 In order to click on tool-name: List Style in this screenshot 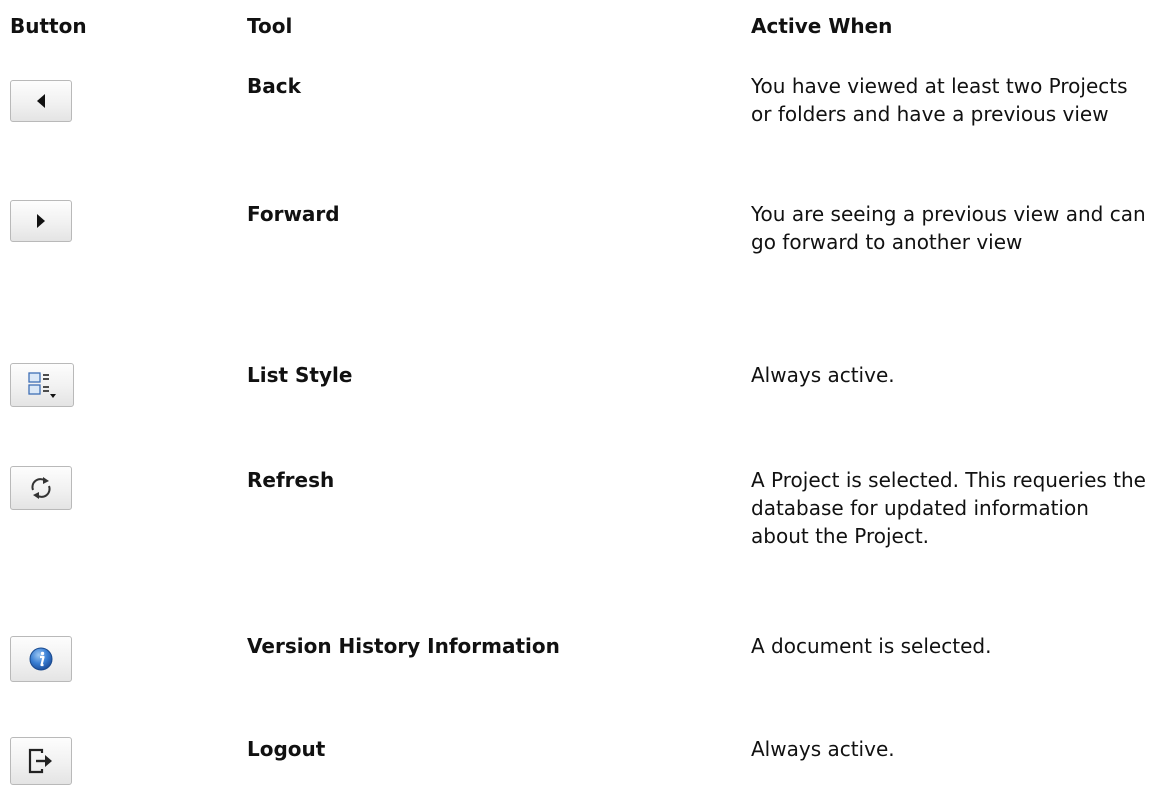, I will do `click(300, 375)`.